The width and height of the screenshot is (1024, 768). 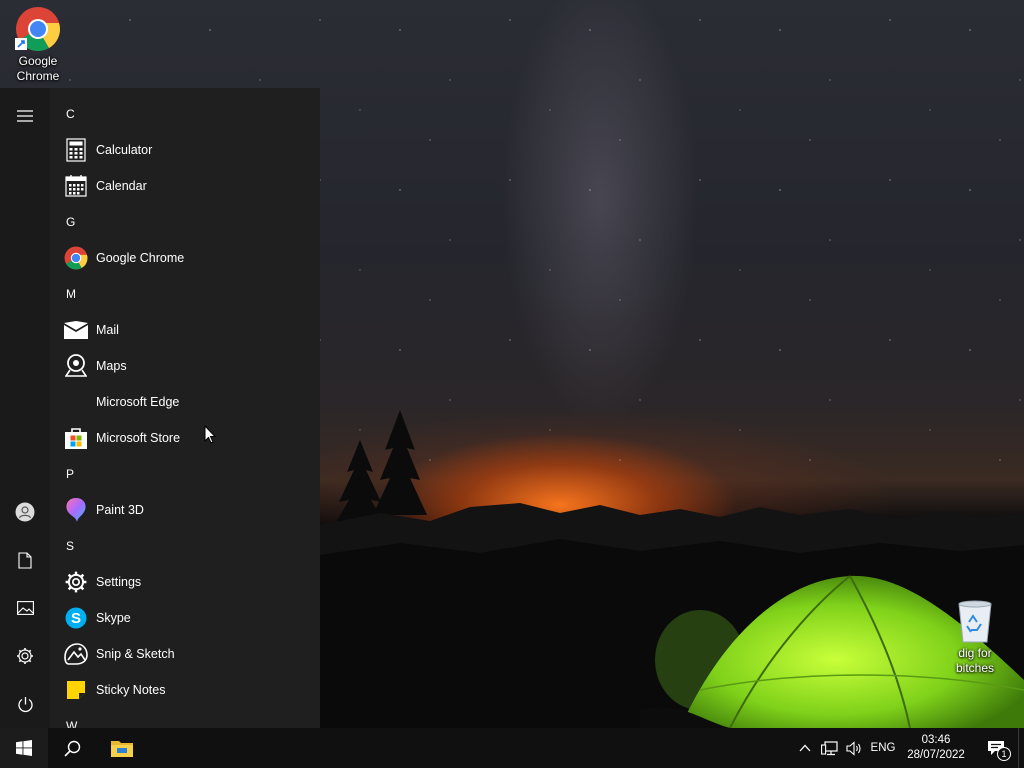 I want to click on expand-menu-button, so click(x=25, y=116).